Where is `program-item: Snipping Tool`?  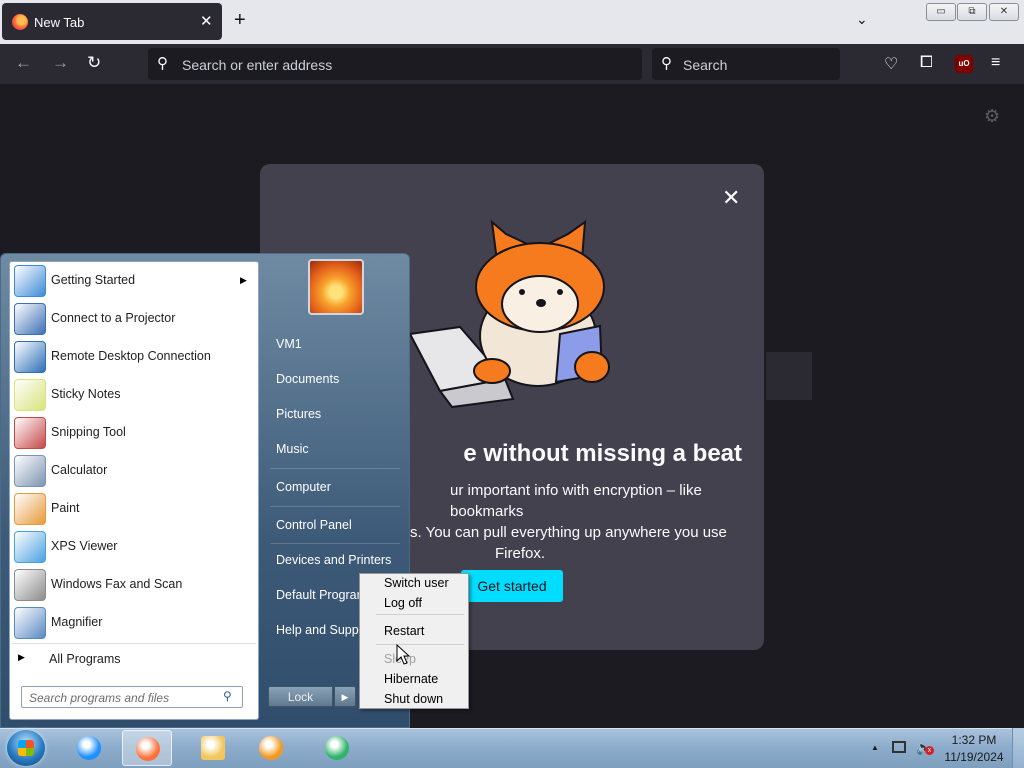 program-item: Snipping Tool is located at coordinates (134, 432).